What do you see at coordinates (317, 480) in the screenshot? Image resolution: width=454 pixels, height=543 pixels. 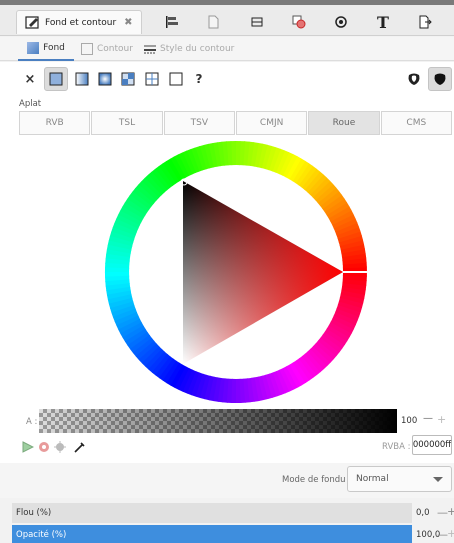 I see `blend-mode-label: Mode de fondu :` at bounding box center [317, 480].